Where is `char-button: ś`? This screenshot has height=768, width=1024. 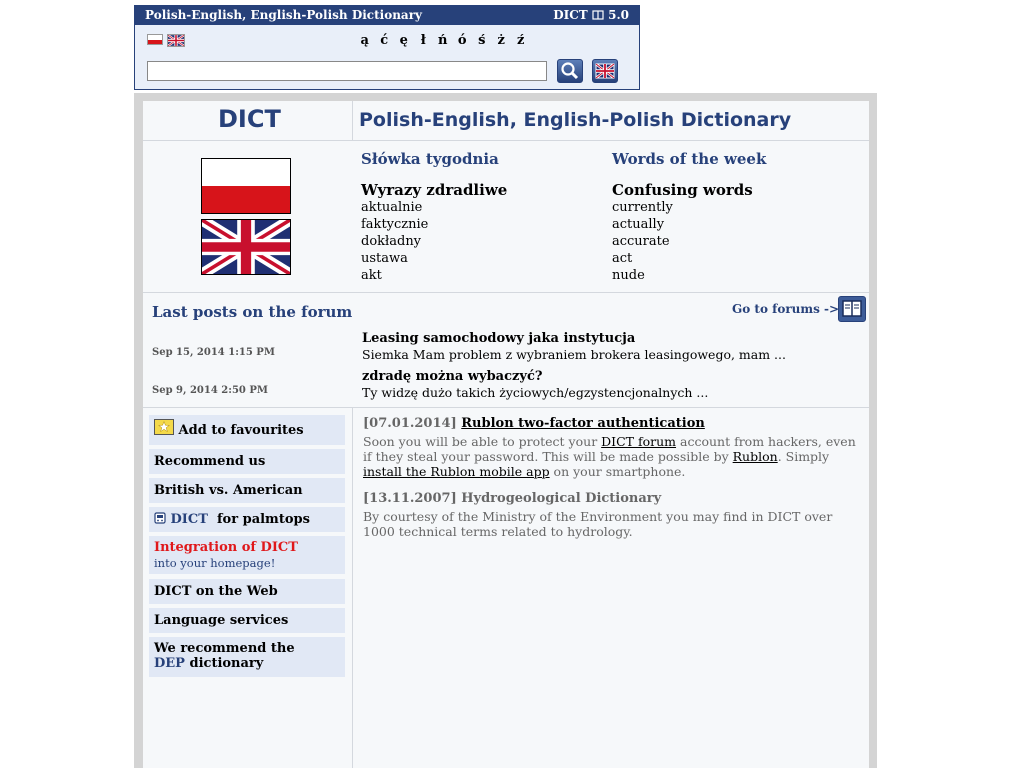
char-button: ś is located at coordinates (482, 40).